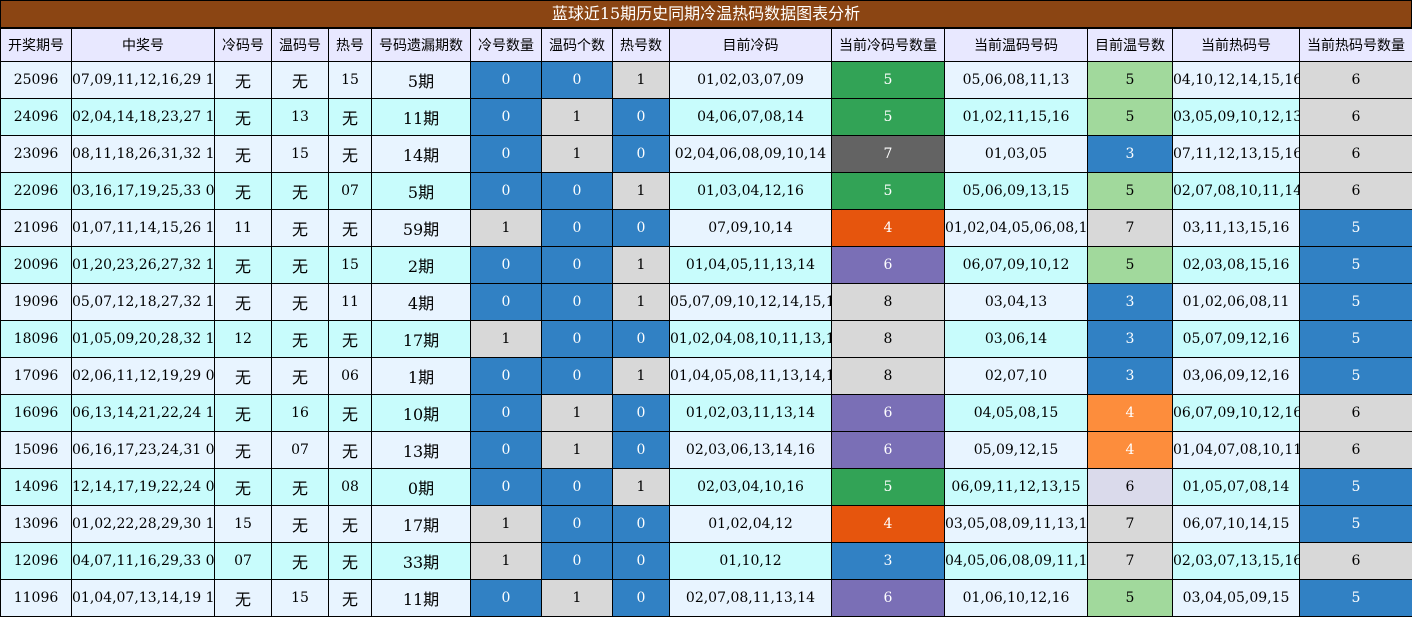  What do you see at coordinates (421, 154) in the screenshot?
I see `table-cell: 14期` at bounding box center [421, 154].